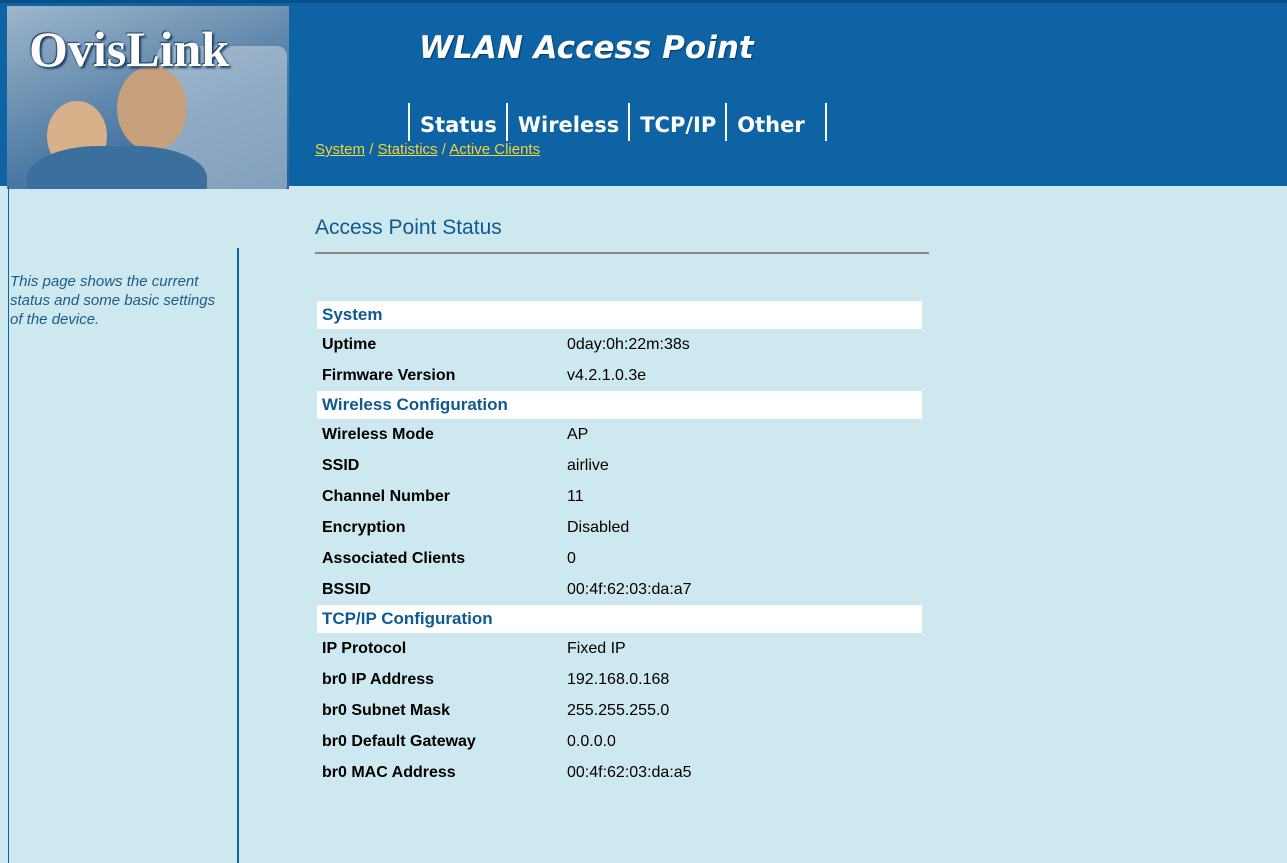 This screenshot has height=863, width=1287. I want to click on table-row: BSSID 00:4f:62:03:da:a7, so click(619, 589).